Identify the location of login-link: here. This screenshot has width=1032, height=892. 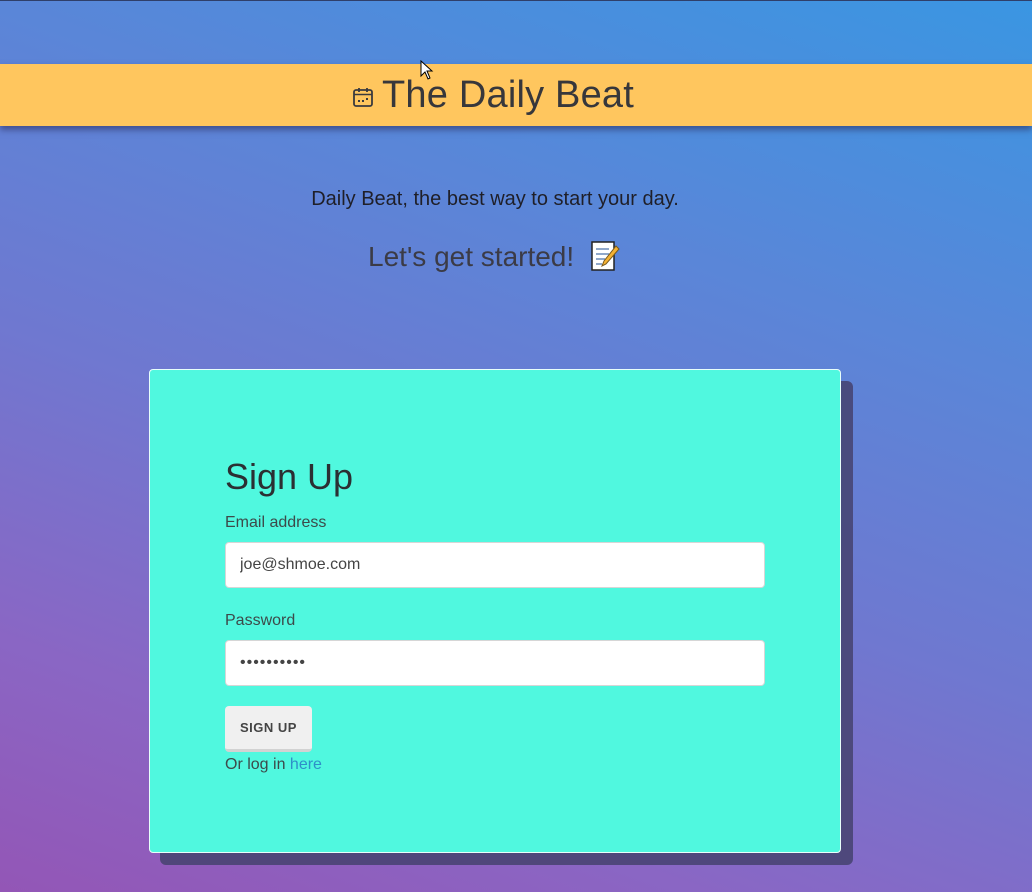
(306, 764).